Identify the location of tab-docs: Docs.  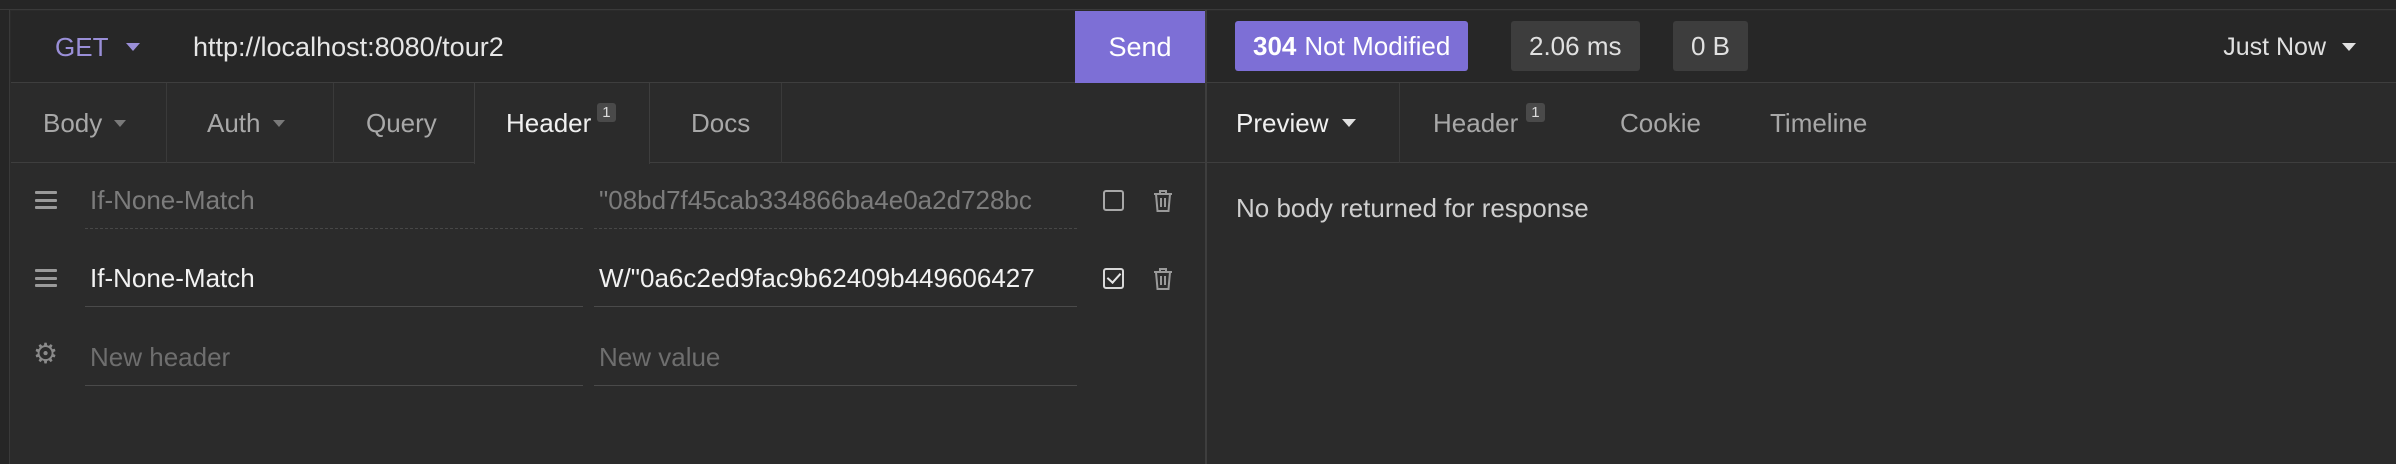
(720, 123).